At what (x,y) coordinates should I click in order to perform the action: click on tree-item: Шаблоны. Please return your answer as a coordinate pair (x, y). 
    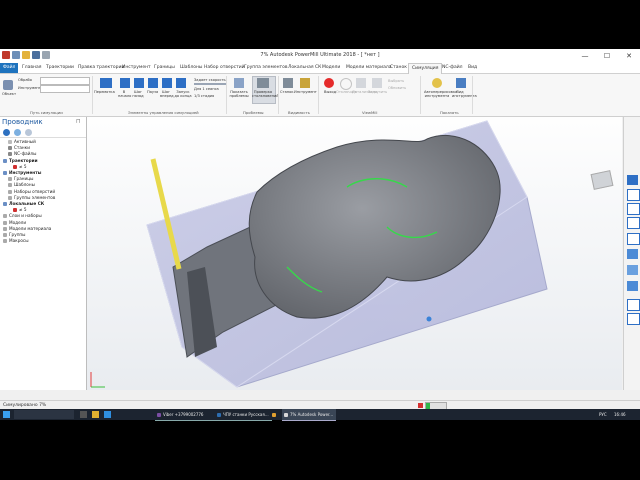
    Looking at the image, I should click on (21, 185).